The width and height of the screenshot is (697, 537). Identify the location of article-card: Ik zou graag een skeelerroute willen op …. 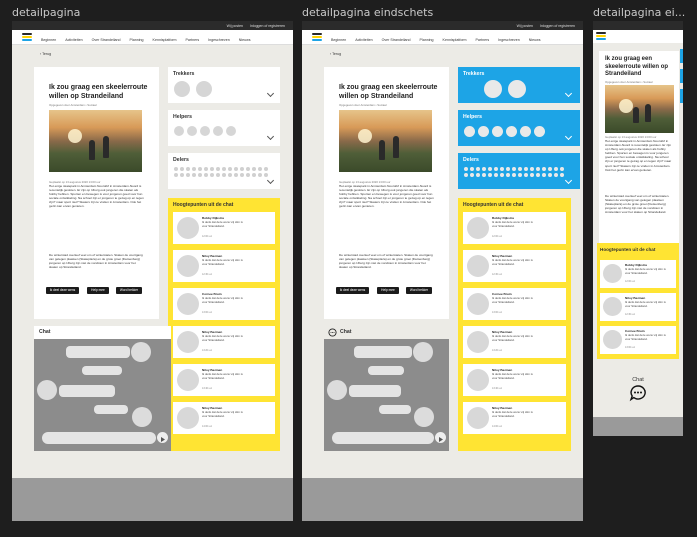
(639, 156).